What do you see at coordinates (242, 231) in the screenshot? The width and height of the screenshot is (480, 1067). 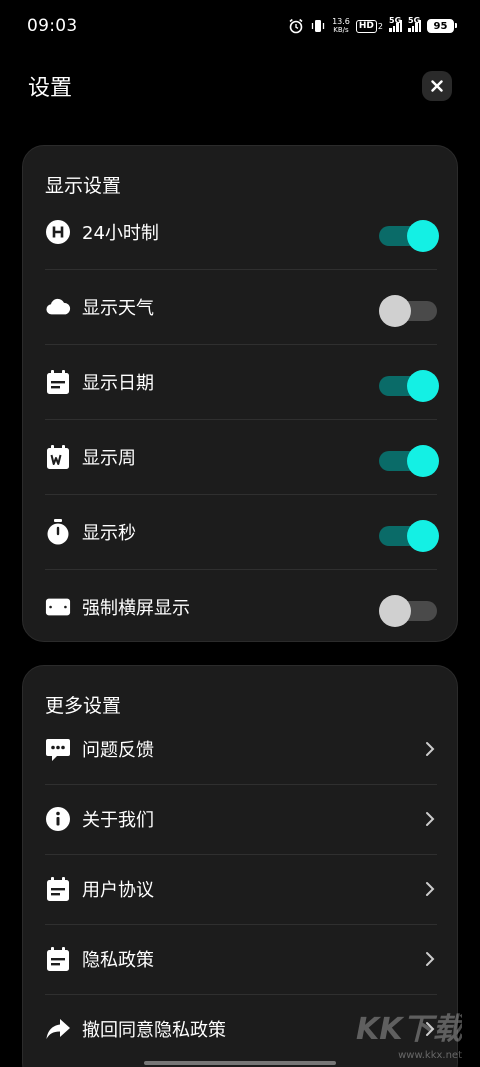 I see `setting-row-24h: 24小时制` at bounding box center [242, 231].